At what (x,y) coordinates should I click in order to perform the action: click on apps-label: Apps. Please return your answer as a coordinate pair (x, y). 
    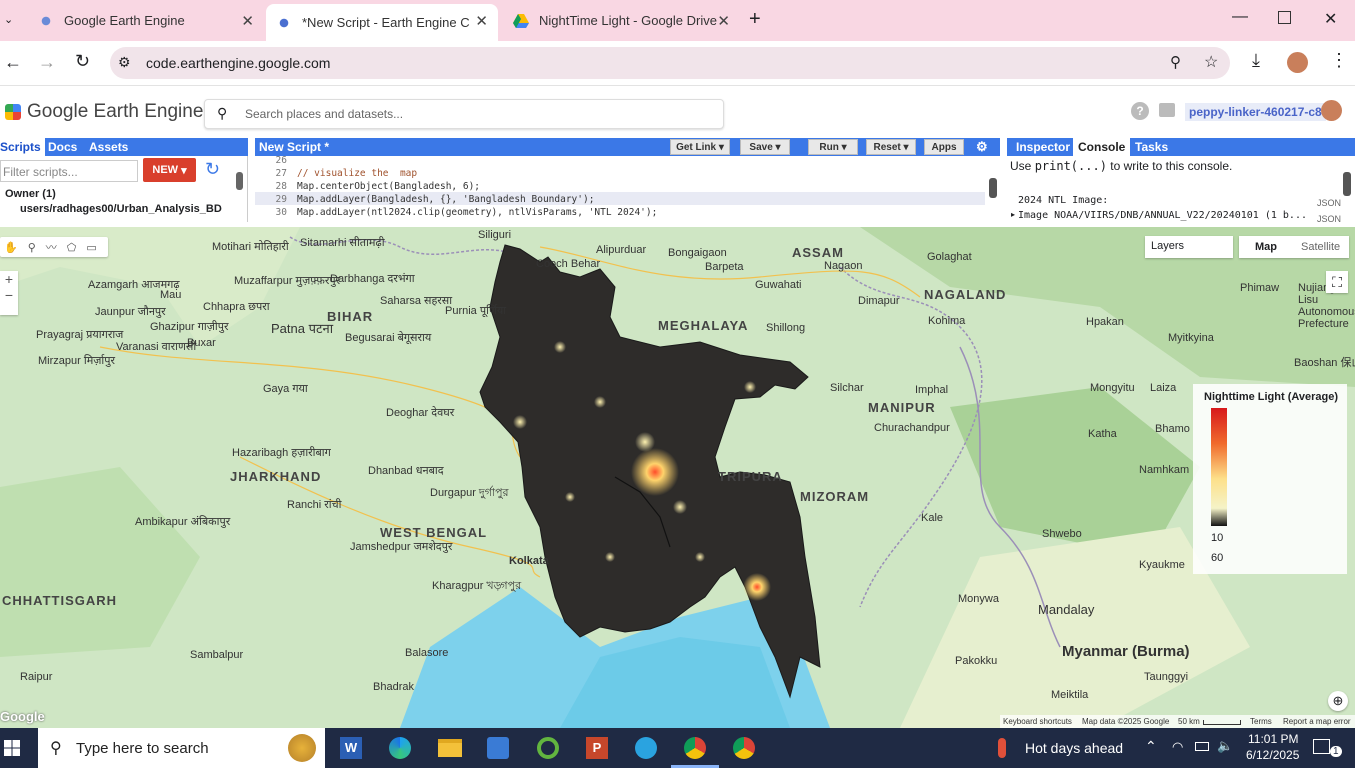
    Looking at the image, I should click on (944, 147).